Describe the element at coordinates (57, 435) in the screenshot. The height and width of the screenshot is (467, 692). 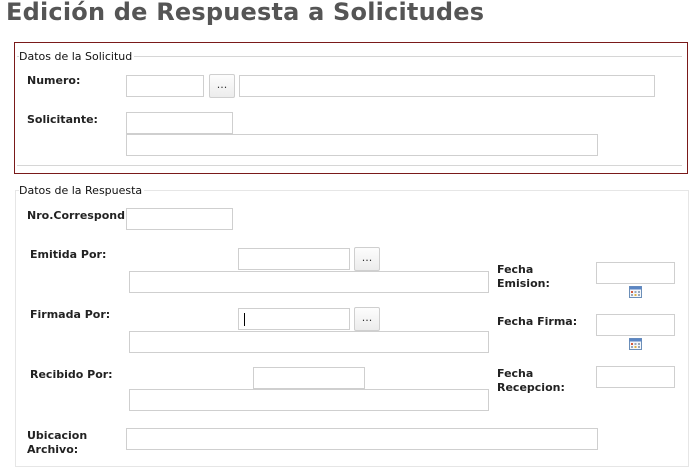
I see `ubicacion-archivo-label-line1: Ubicacion` at that location.